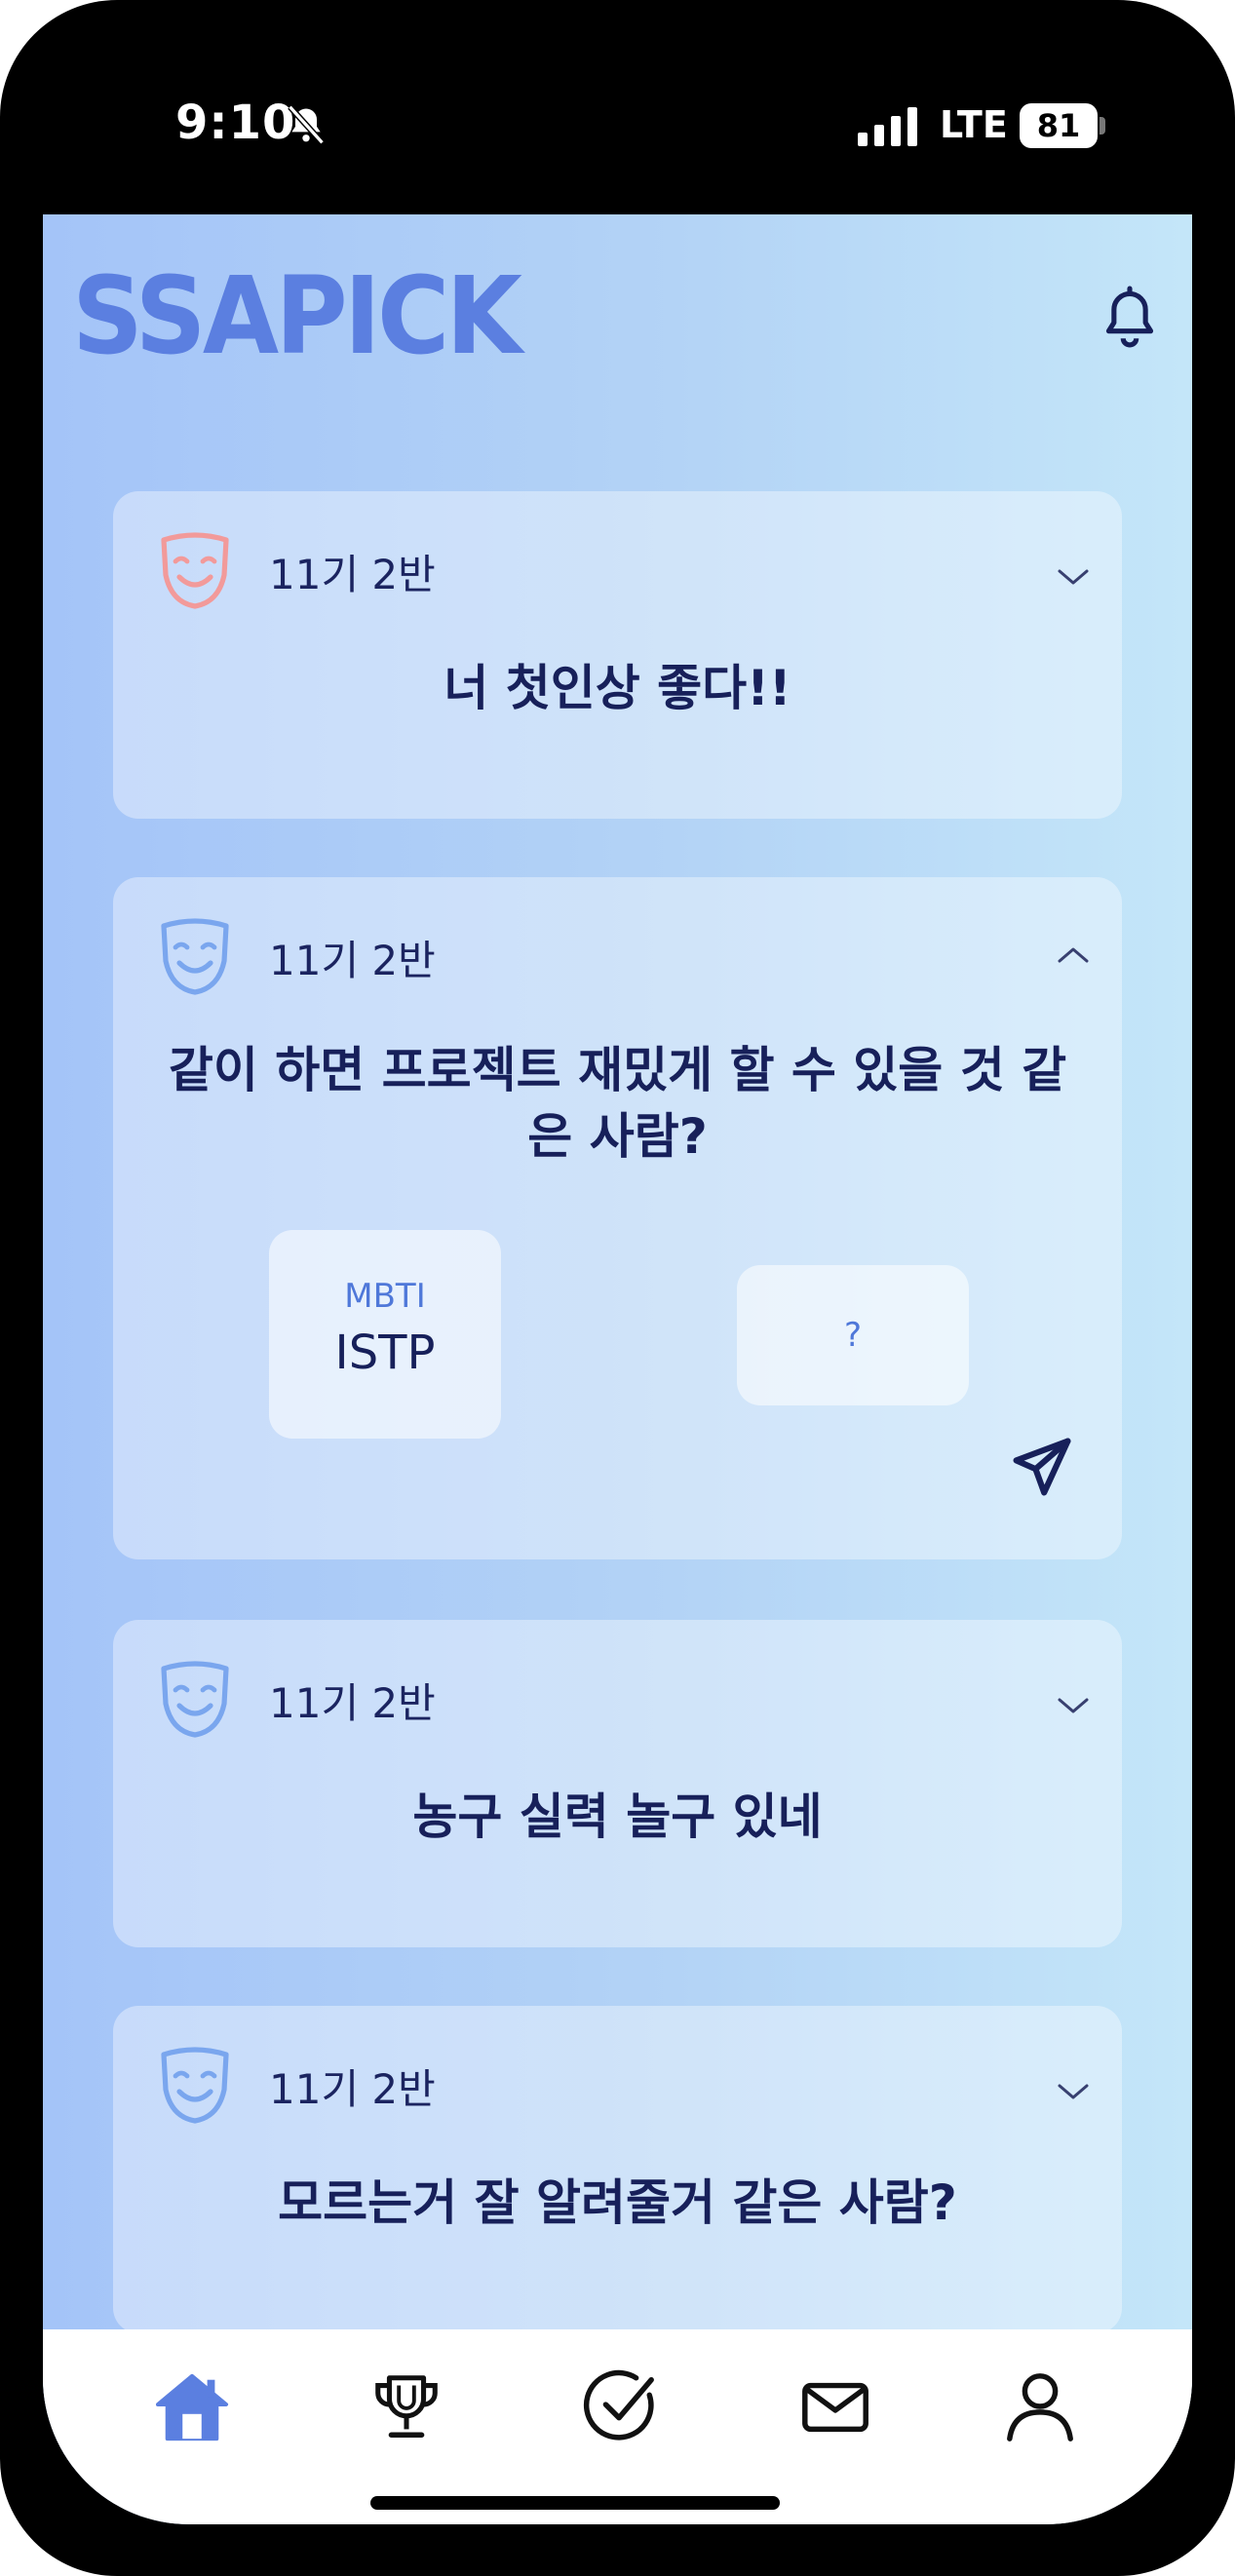 This screenshot has height=2576, width=1235. Describe the element at coordinates (575, 2503) in the screenshot. I see `home-indicator` at that location.